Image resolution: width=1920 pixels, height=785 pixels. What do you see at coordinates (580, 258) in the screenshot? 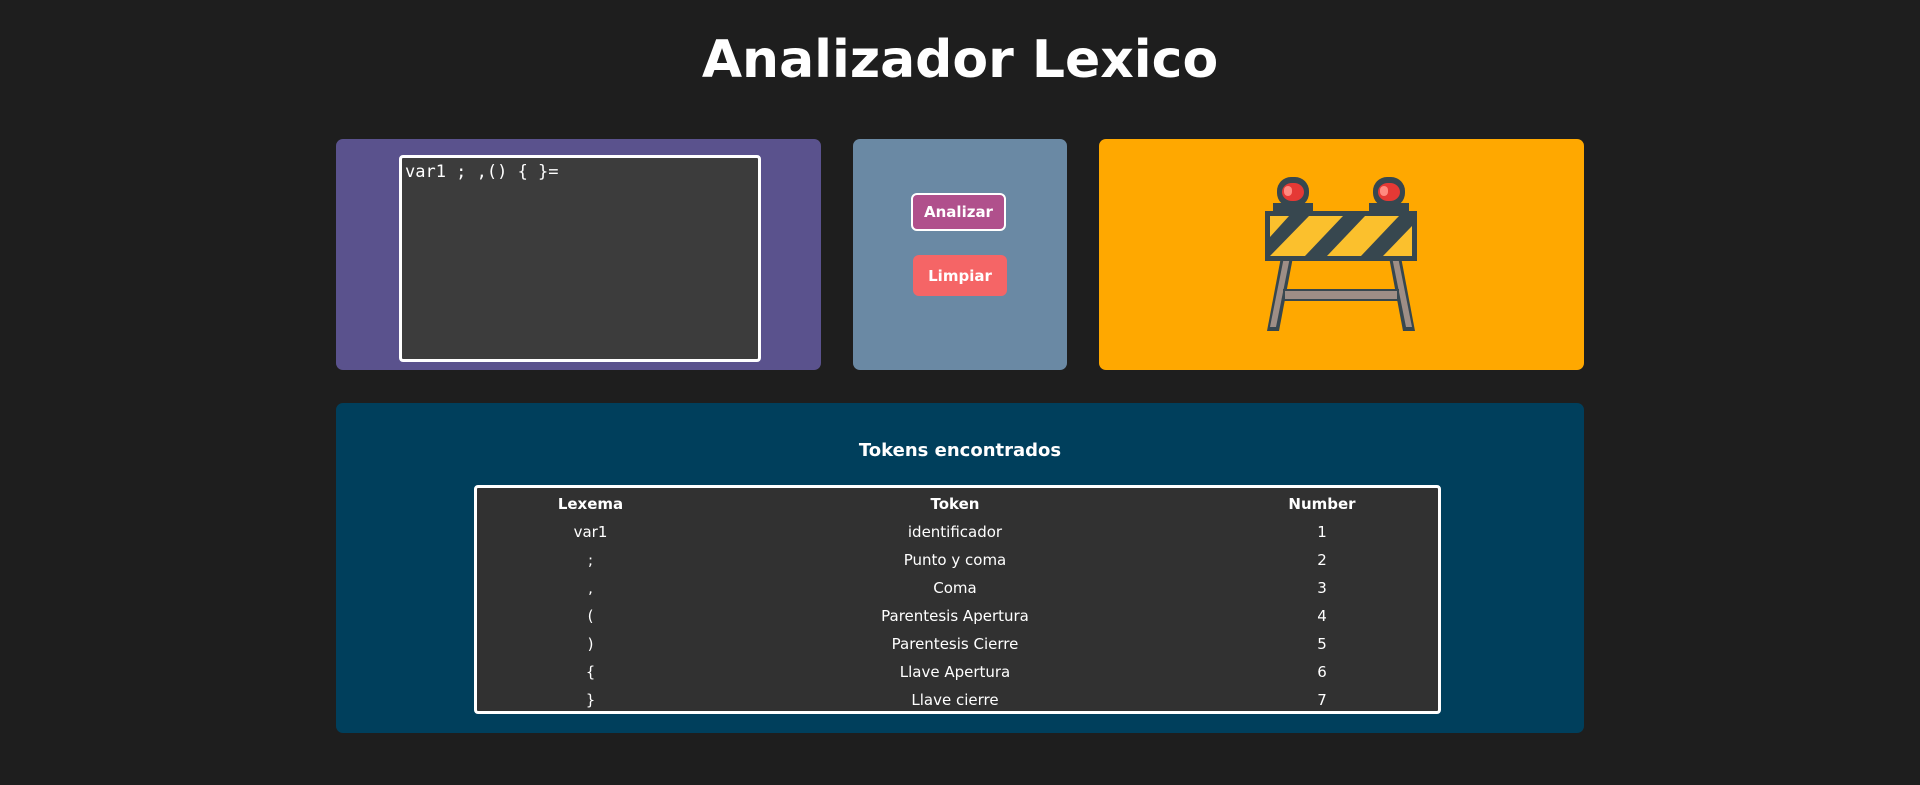
I see `code-input: var1 ; ,() { }=` at bounding box center [580, 258].